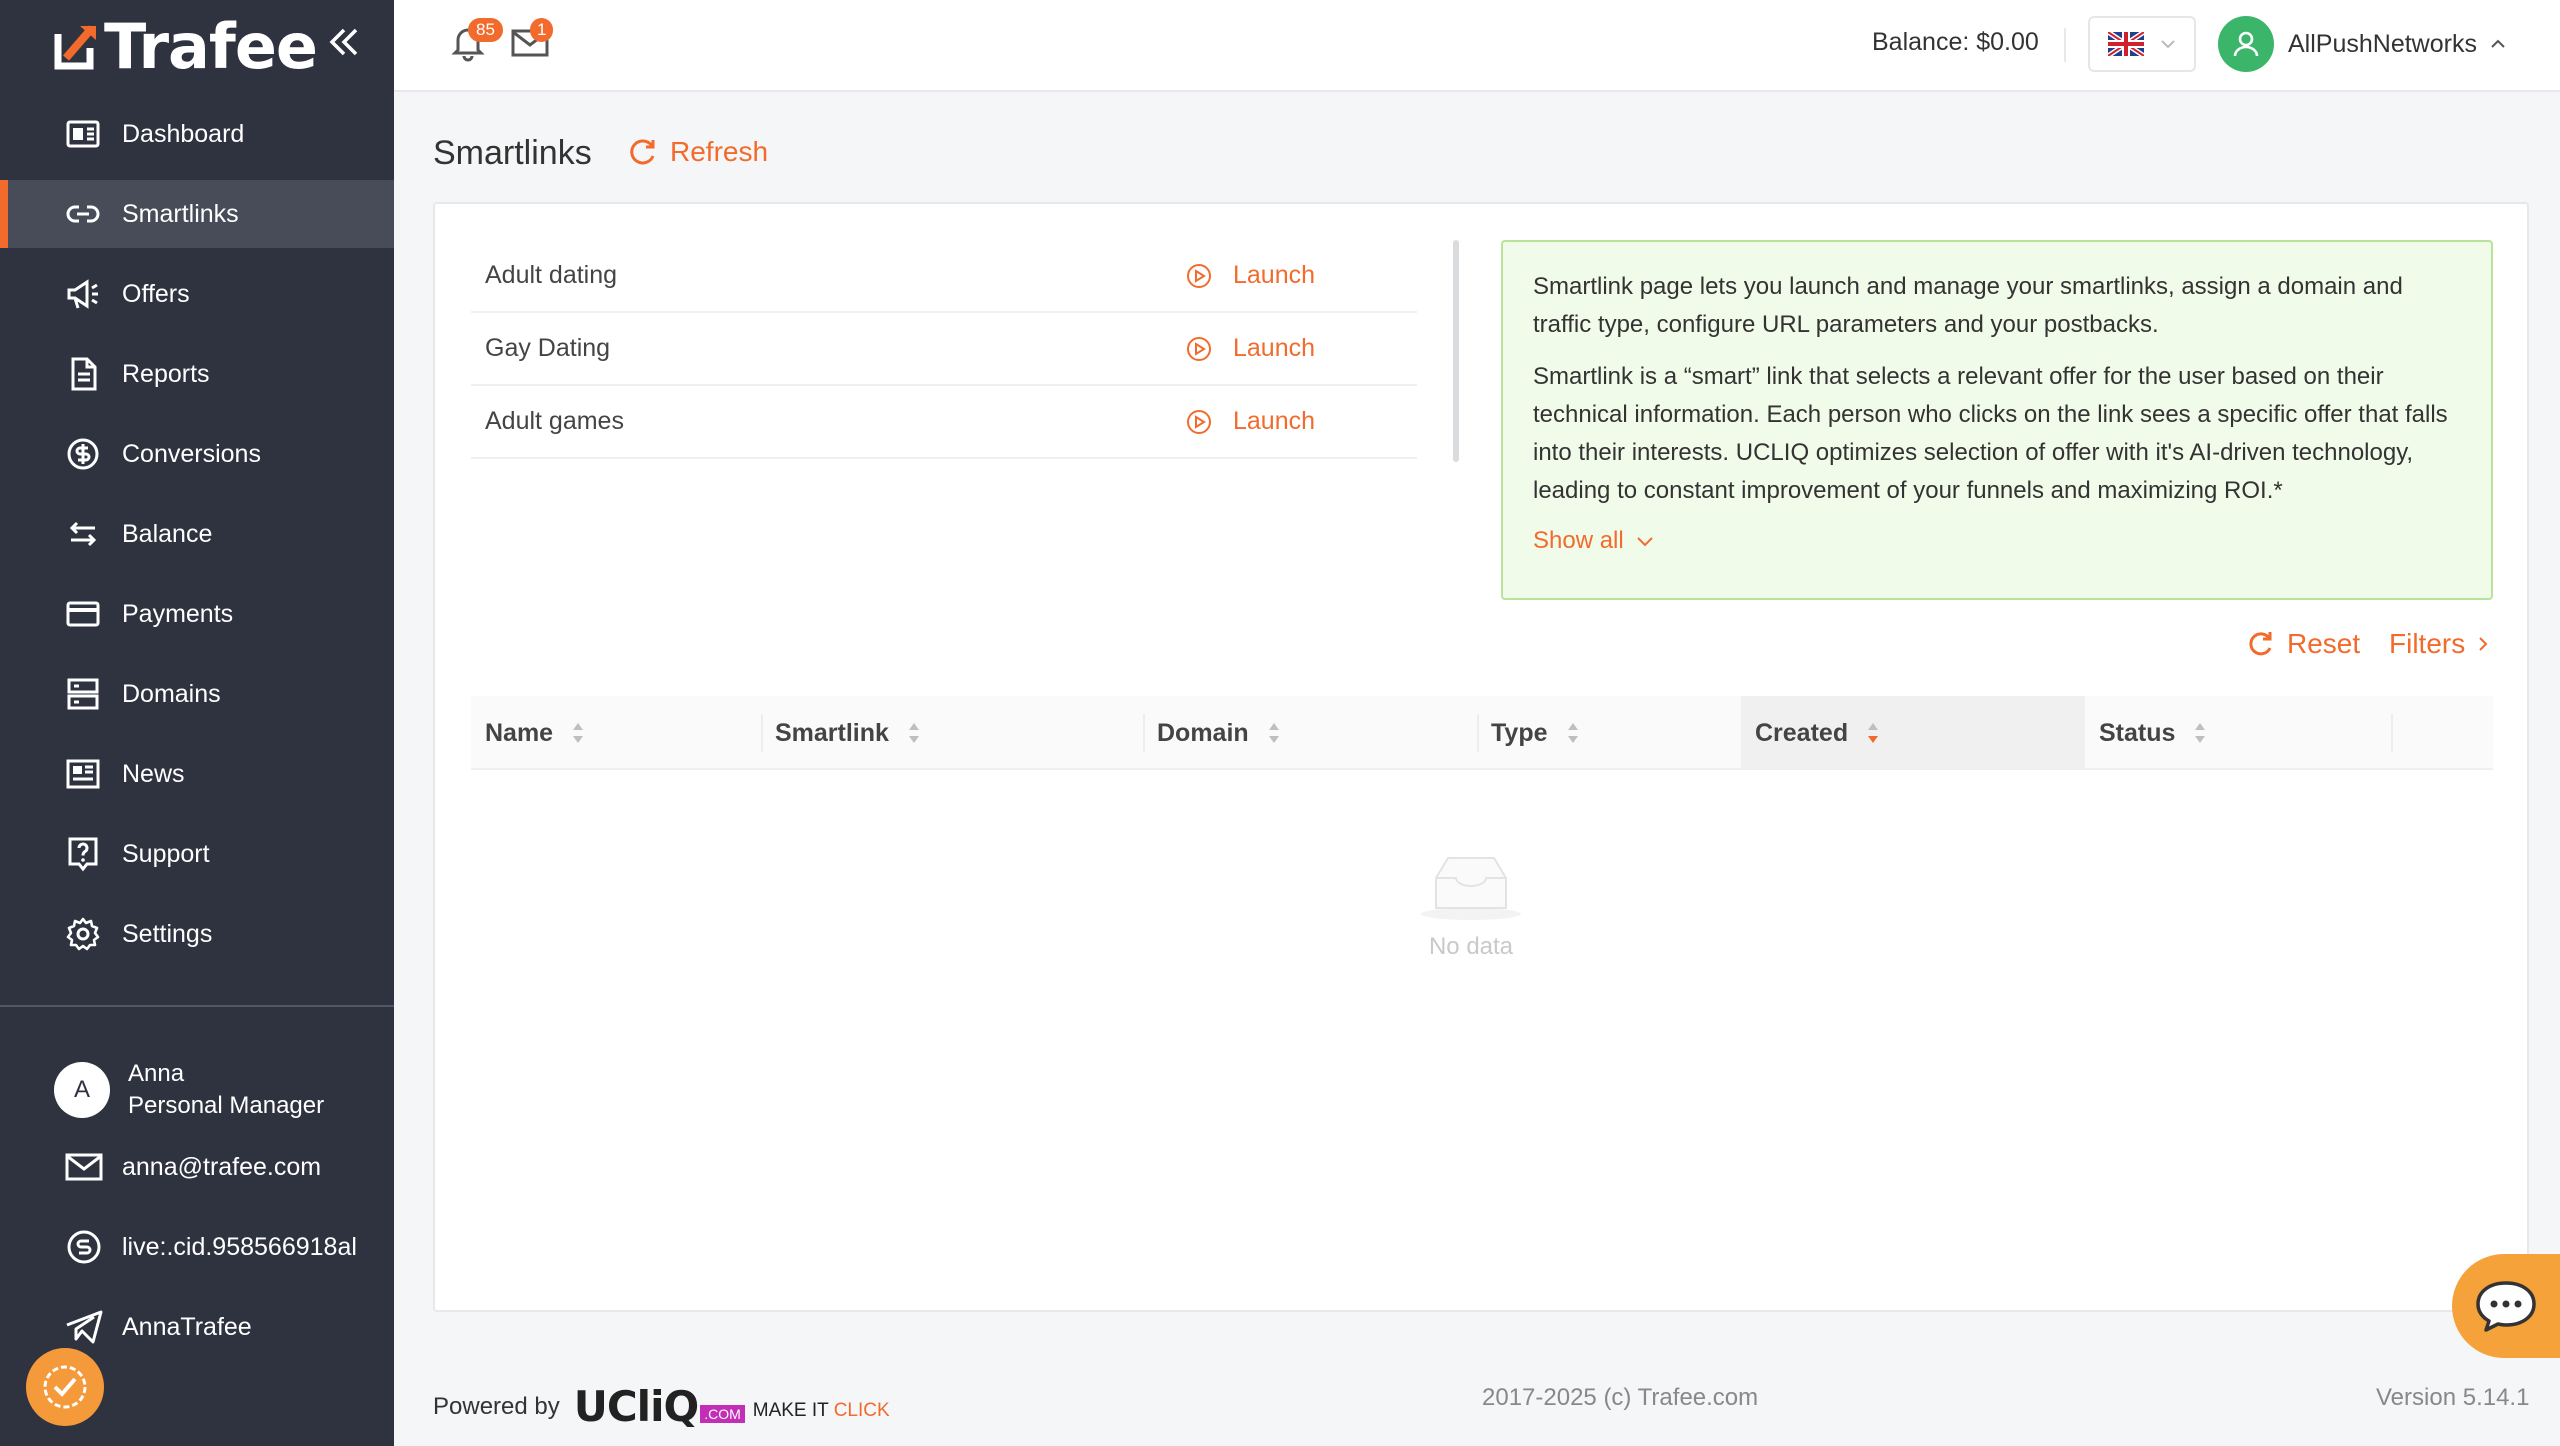 The image size is (2560, 1446). What do you see at coordinates (2382, 43) in the screenshot?
I see `user-name: AllPushNetworks` at bounding box center [2382, 43].